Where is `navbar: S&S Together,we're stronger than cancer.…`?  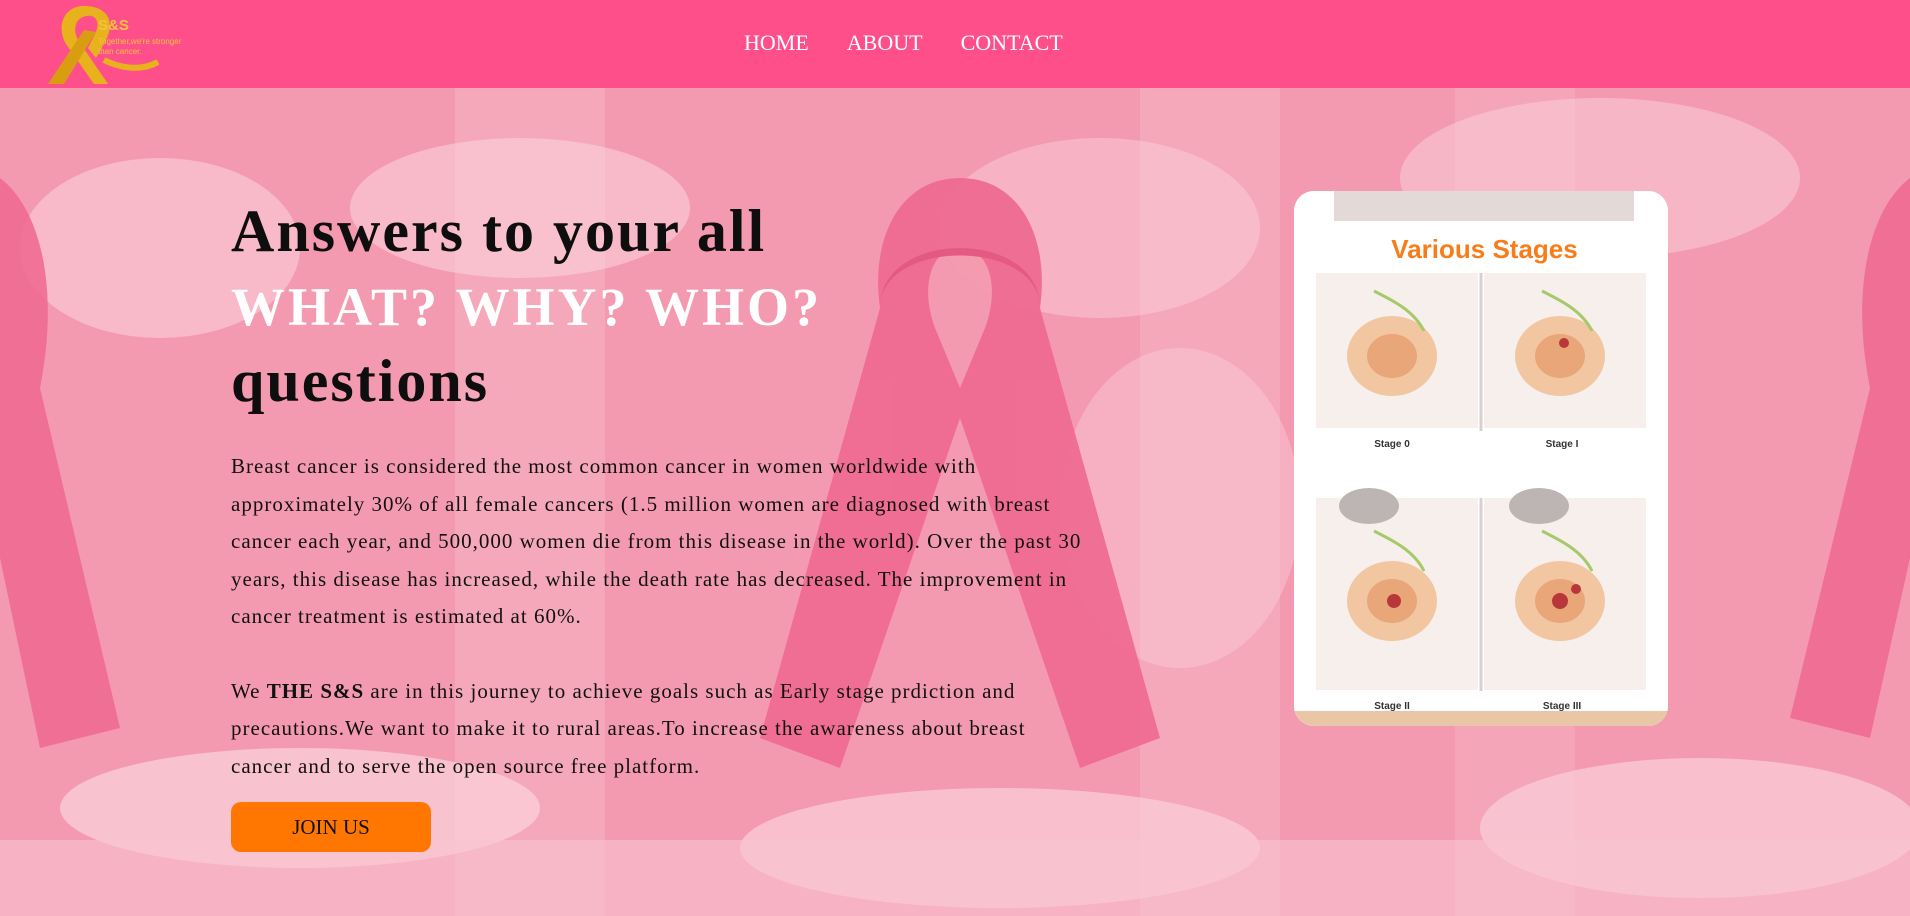 navbar: S&S Together,we're stronger than cancer.… is located at coordinates (955, 44).